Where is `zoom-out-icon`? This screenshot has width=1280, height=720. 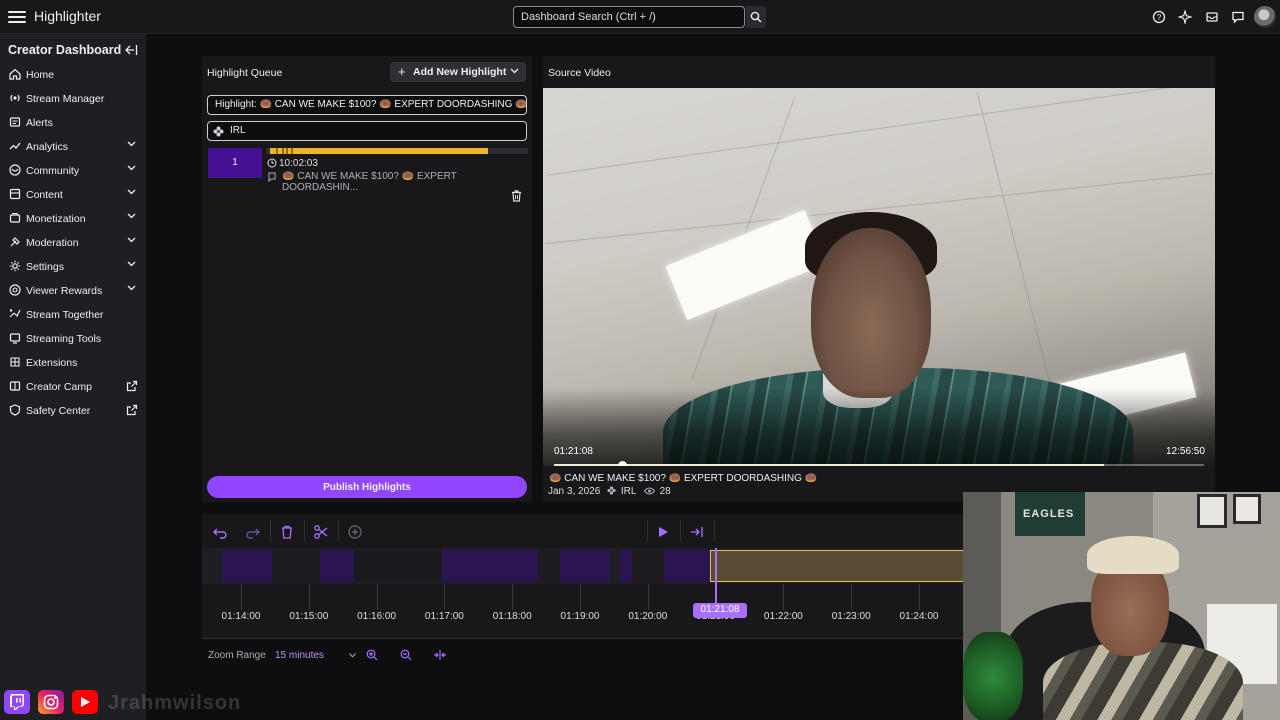
zoom-out-icon is located at coordinates (406, 655).